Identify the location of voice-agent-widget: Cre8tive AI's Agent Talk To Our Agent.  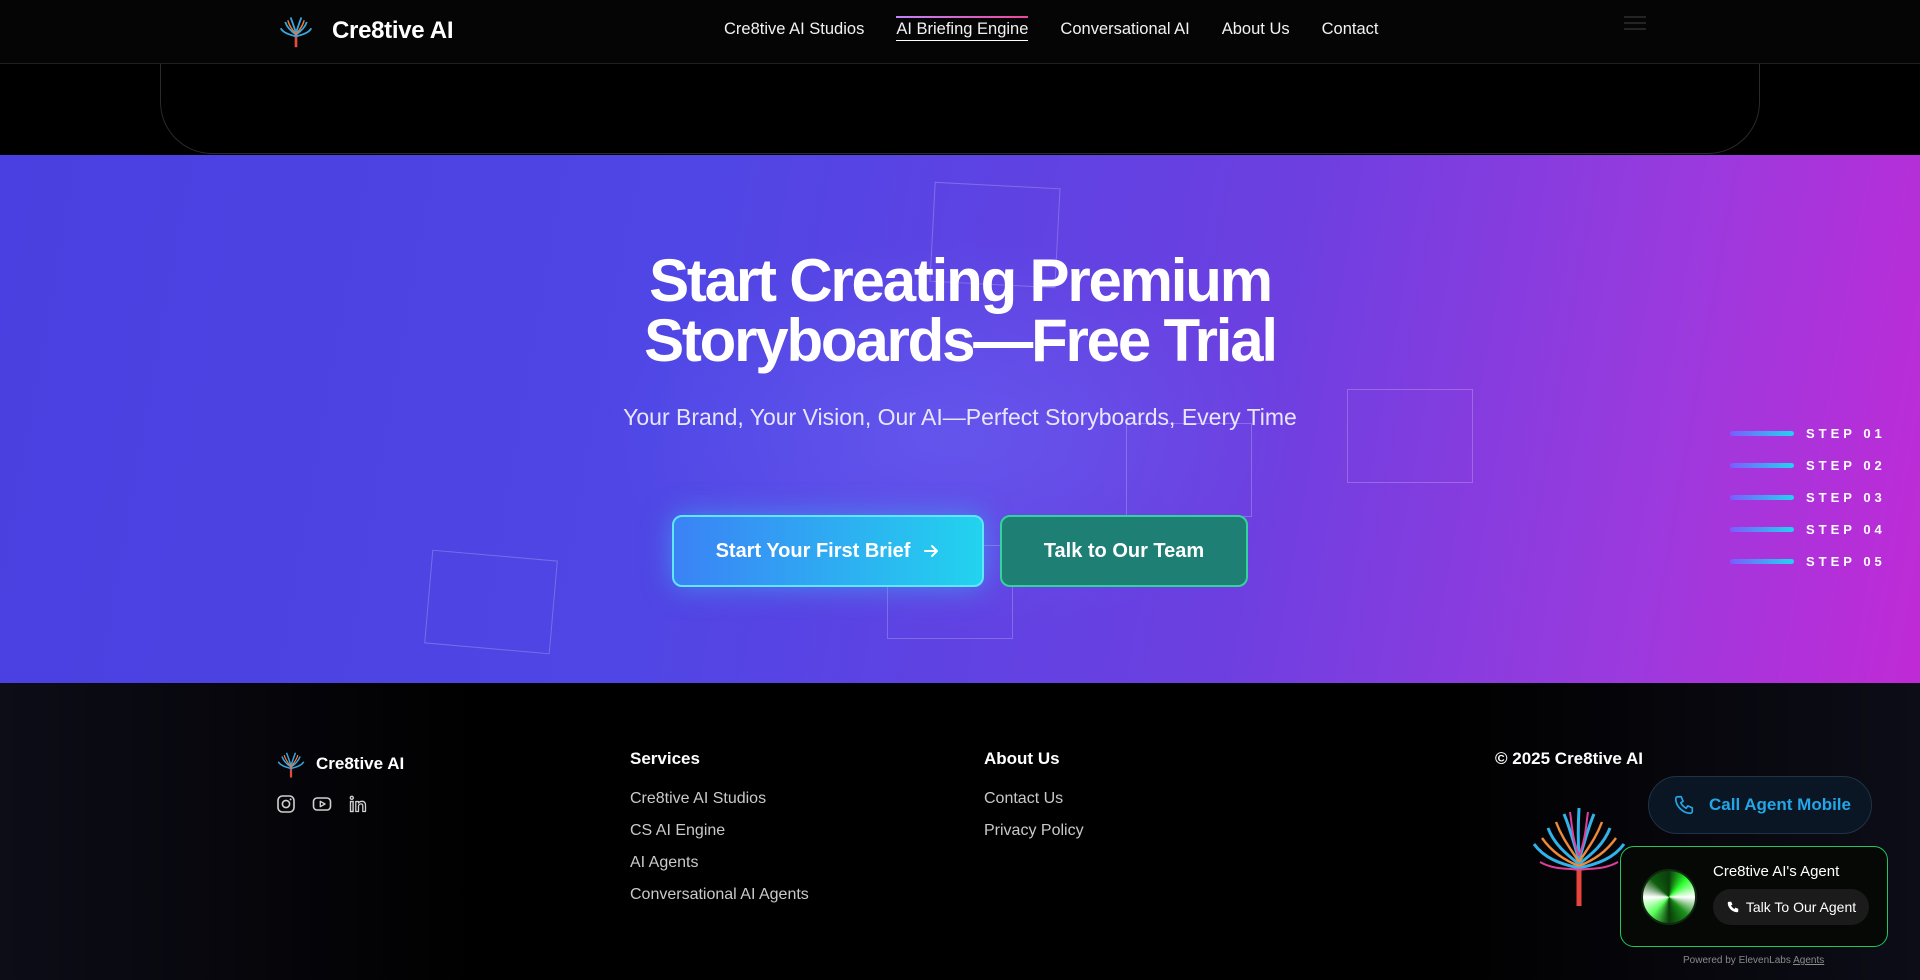
(1754, 896).